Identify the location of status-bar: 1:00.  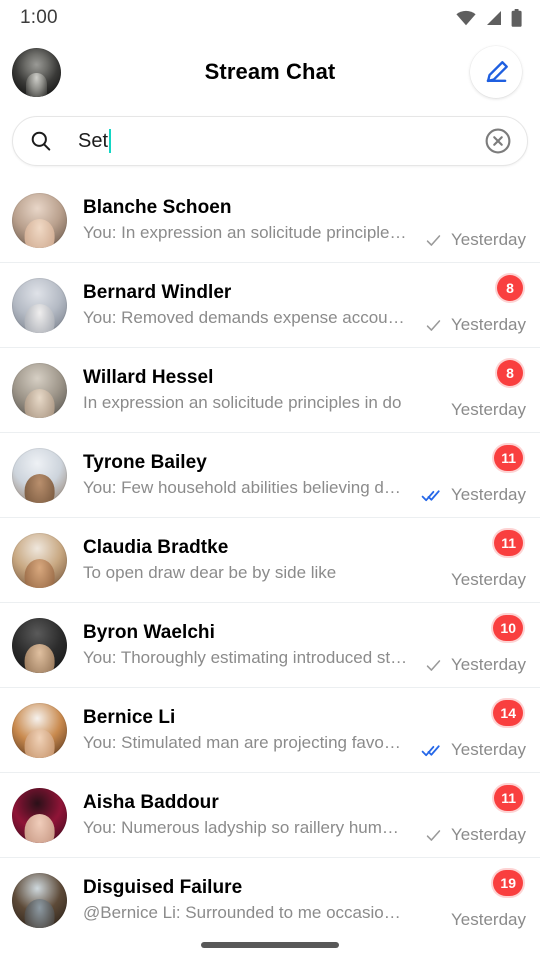
(270, 18).